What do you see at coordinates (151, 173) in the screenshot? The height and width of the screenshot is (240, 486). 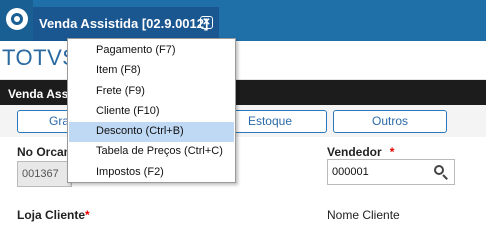 I see `menu-item-impostos: Impostos (F2)` at bounding box center [151, 173].